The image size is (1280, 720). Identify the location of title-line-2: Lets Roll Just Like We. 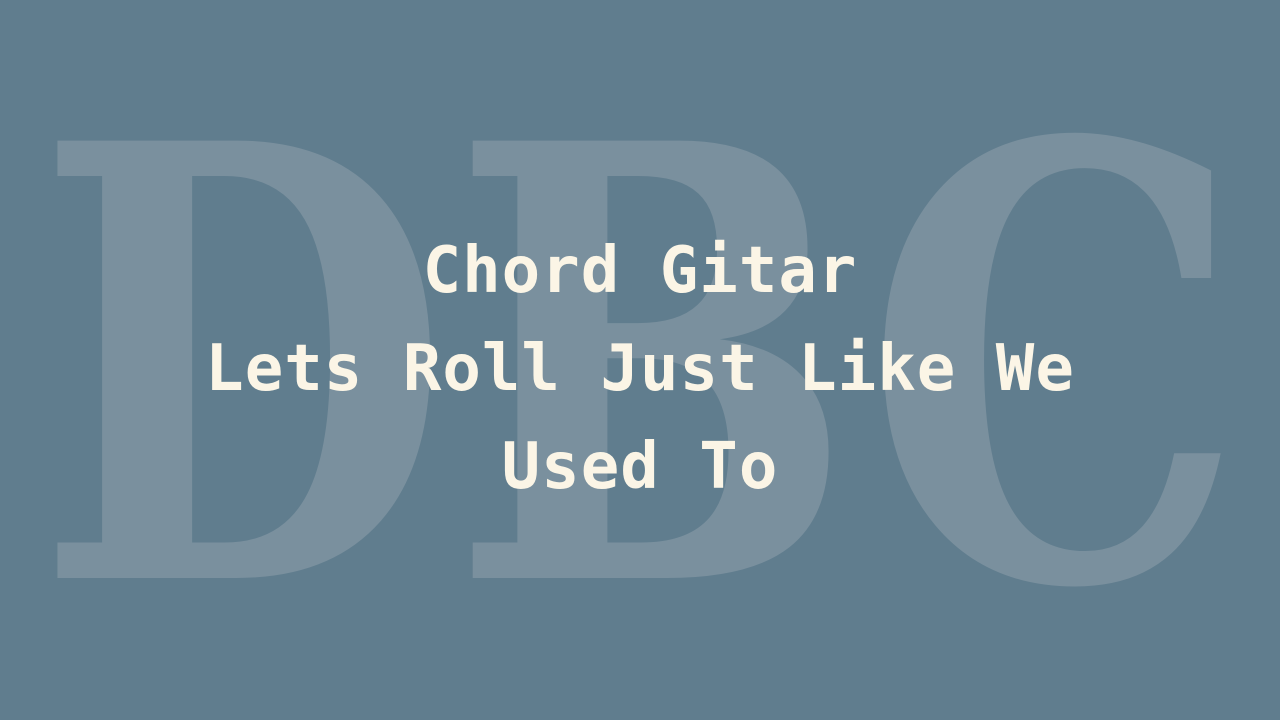
(640, 369).